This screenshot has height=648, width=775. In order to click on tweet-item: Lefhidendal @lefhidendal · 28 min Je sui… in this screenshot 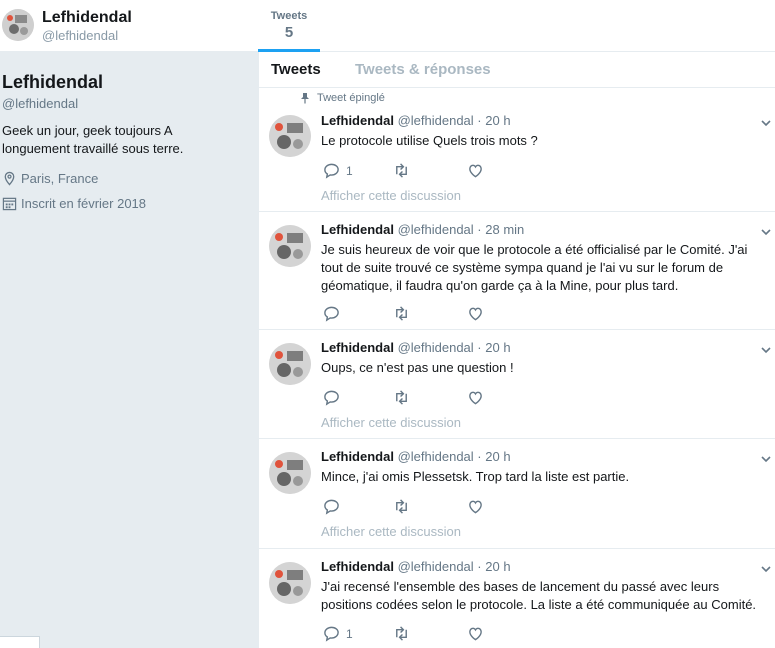, I will do `click(517, 271)`.